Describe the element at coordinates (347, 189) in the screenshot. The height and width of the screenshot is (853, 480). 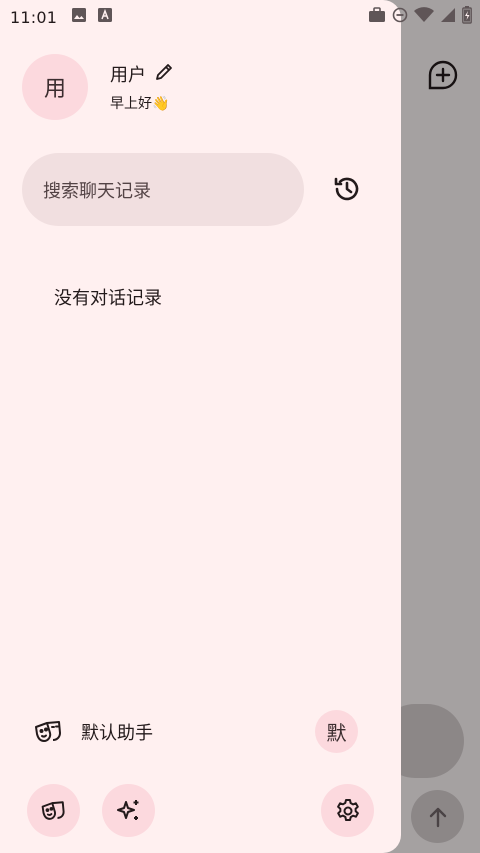
I see `history-icon` at that location.